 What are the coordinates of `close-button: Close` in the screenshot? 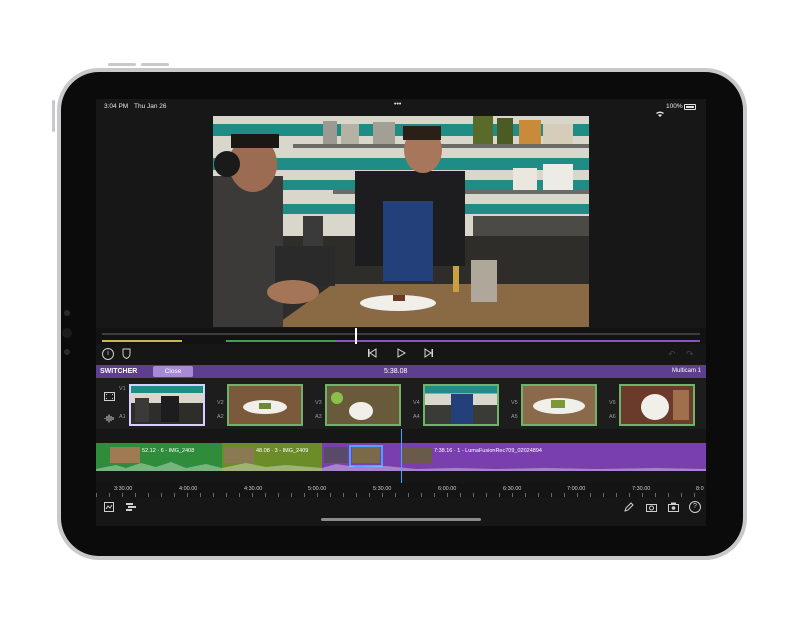 It's located at (173, 371).